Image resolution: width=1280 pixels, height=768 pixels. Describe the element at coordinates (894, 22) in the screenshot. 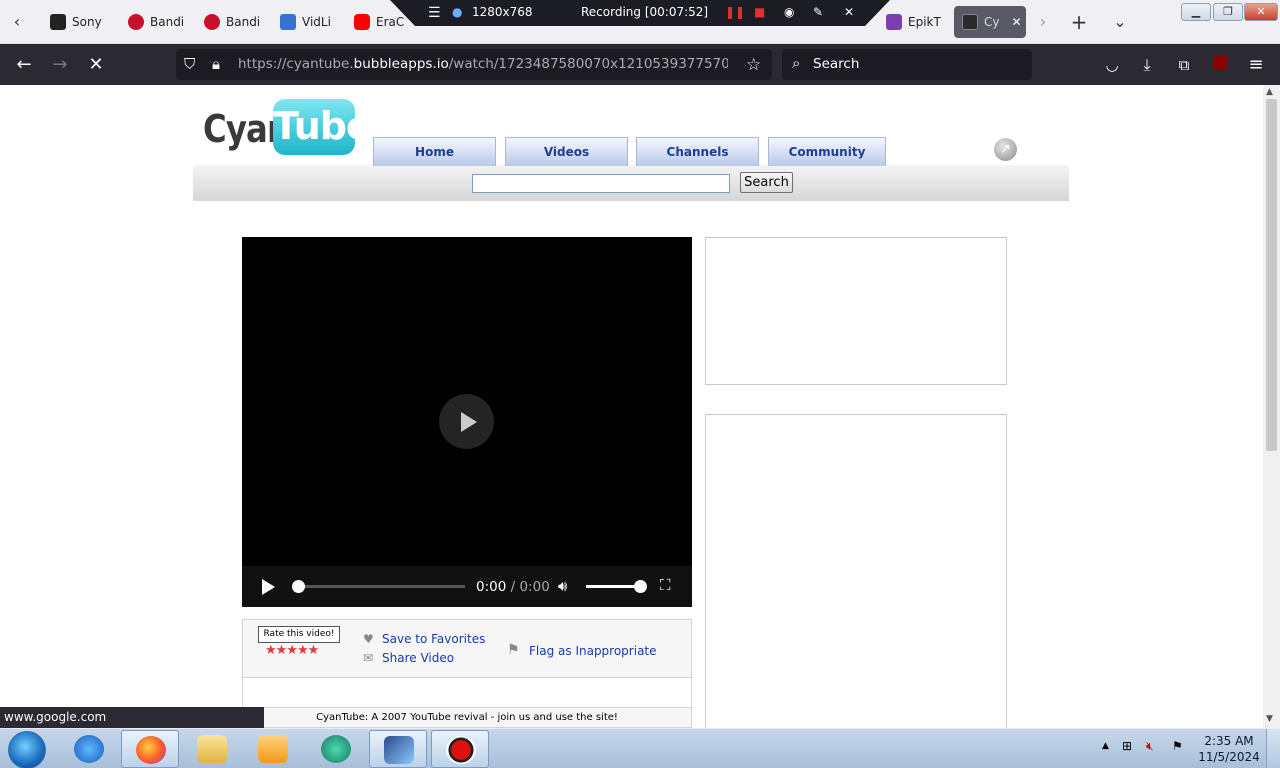

I see `epiktube-icon` at that location.